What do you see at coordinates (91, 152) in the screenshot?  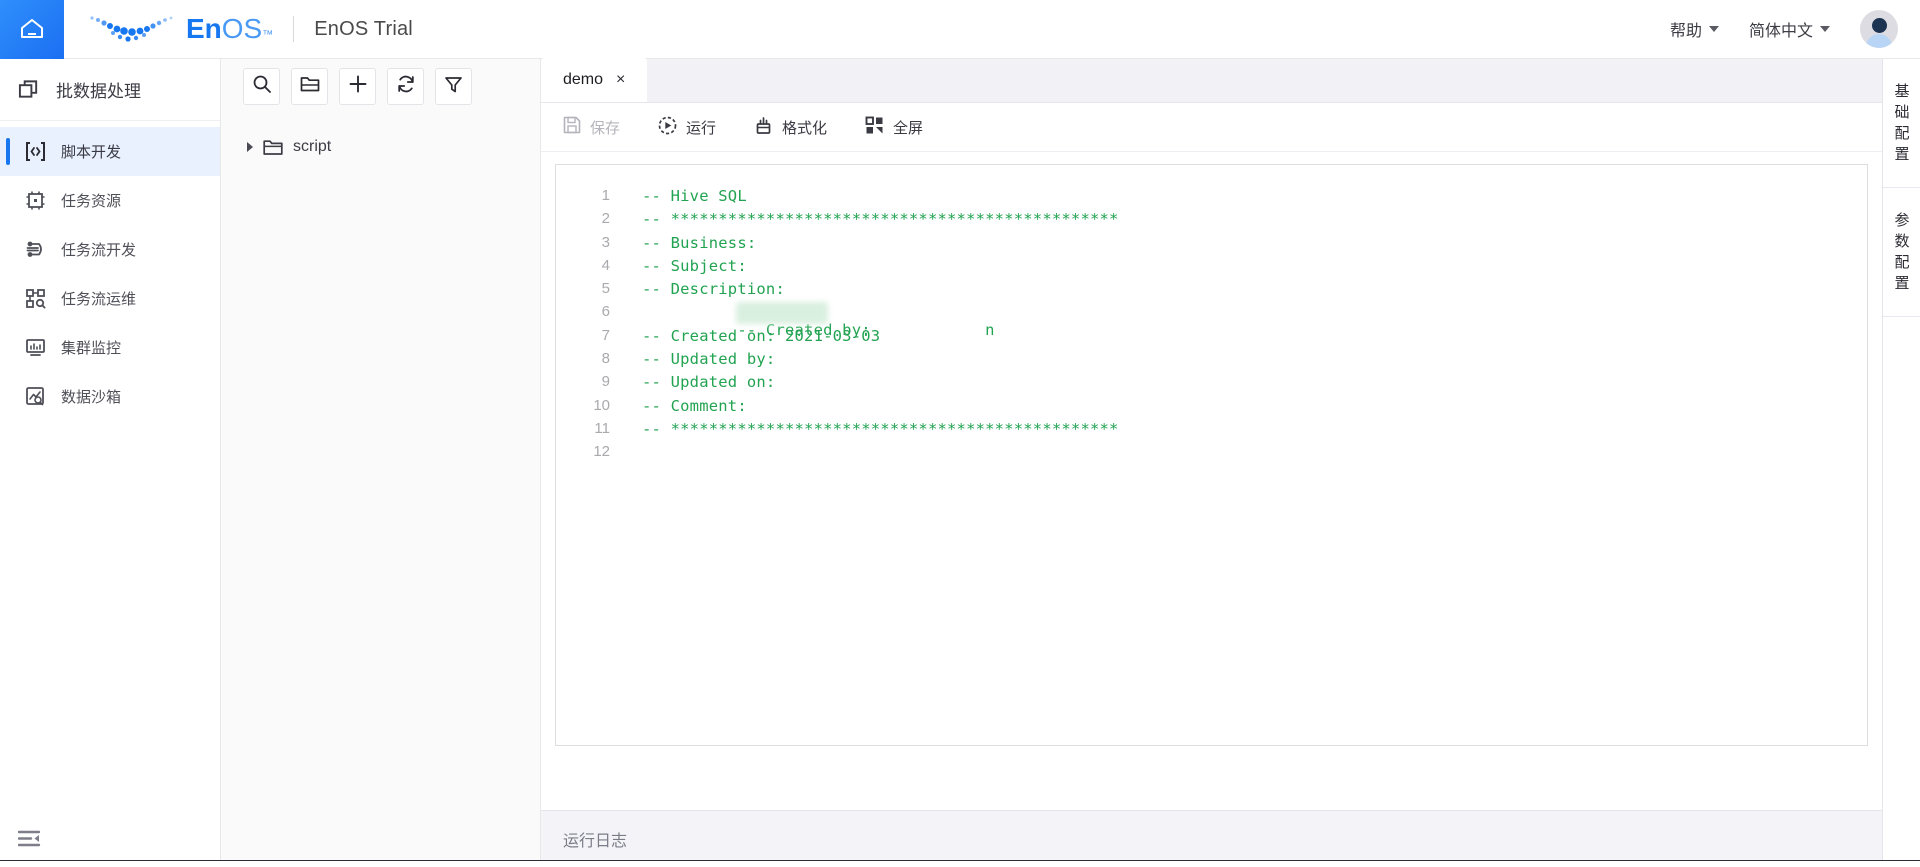 I see `sidebar-item-label: 脚本开发` at bounding box center [91, 152].